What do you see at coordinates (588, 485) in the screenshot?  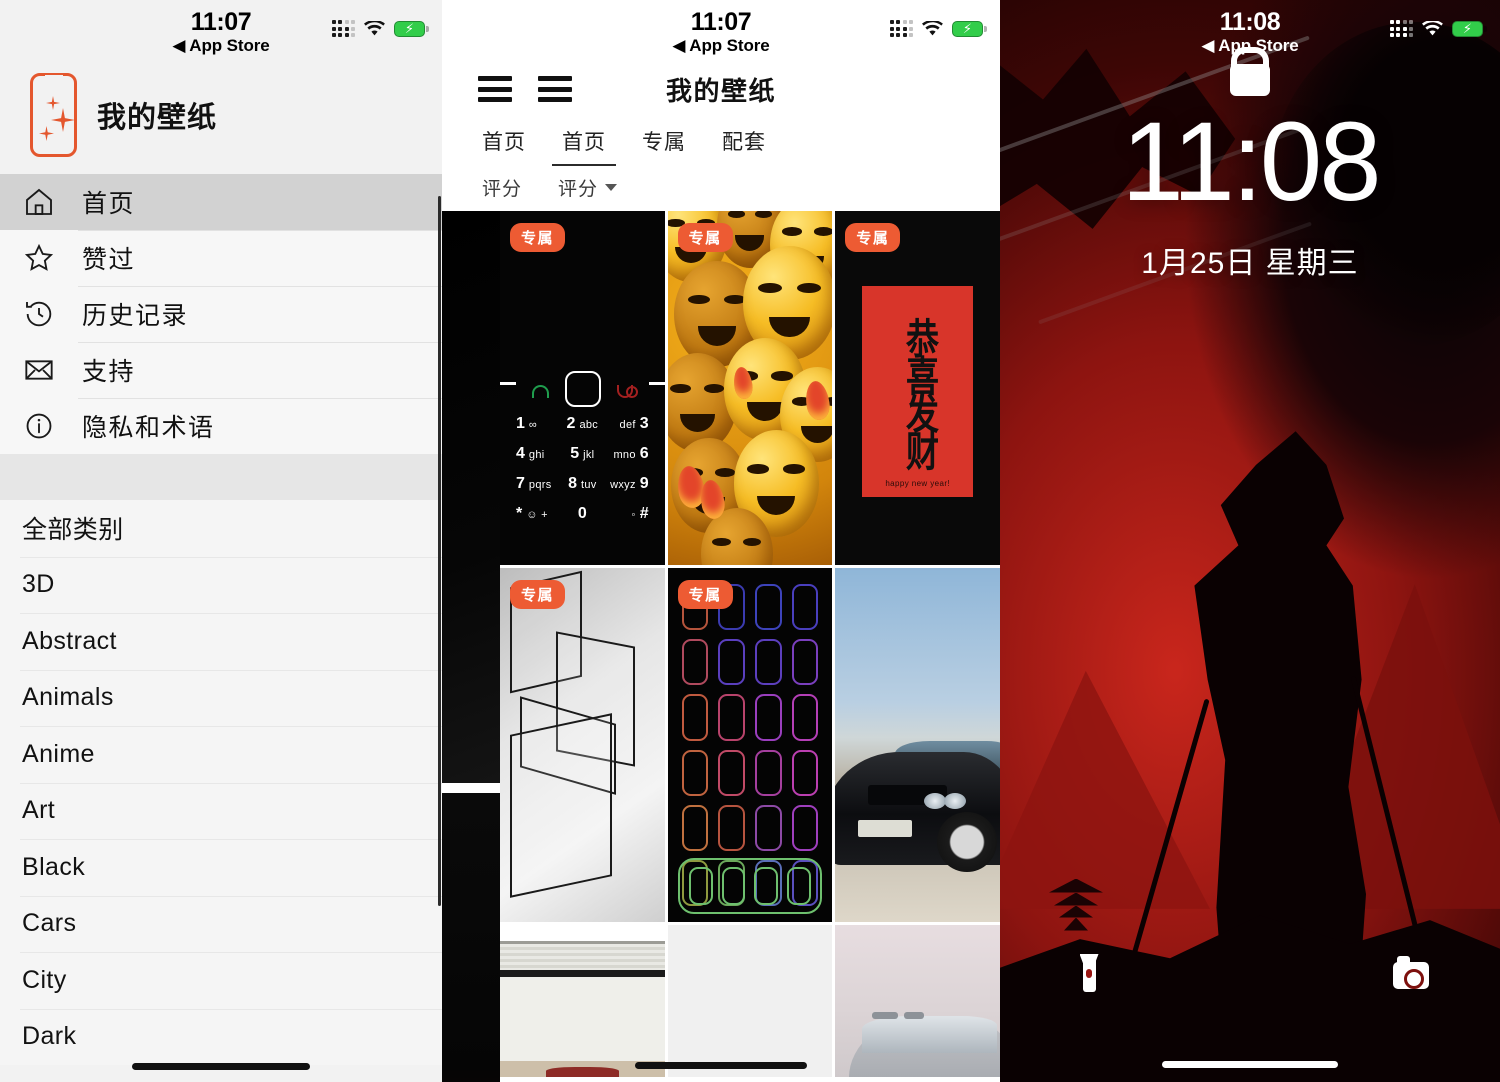 I see `key-sub: tuv` at bounding box center [588, 485].